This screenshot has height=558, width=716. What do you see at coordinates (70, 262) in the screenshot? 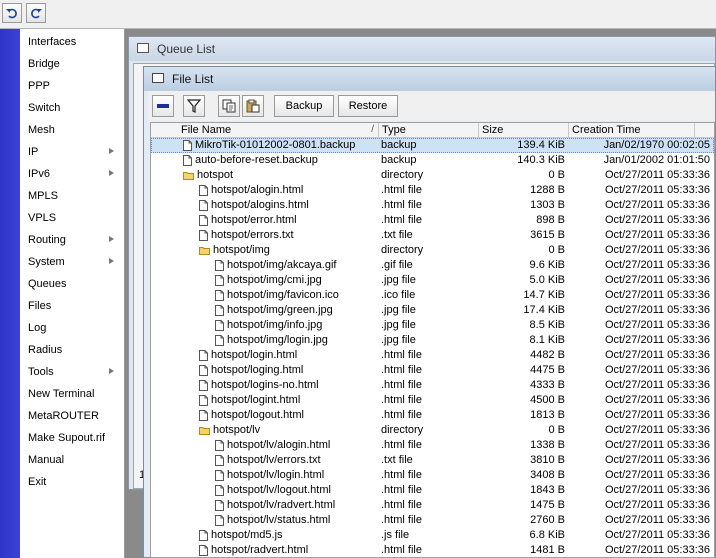
I see `sidebar-item-system: System` at bounding box center [70, 262].